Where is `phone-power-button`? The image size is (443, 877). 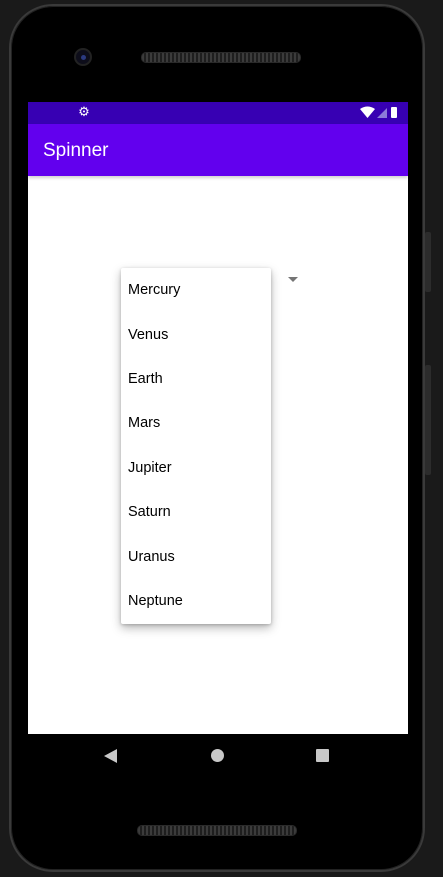 phone-power-button is located at coordinates (428, 262).